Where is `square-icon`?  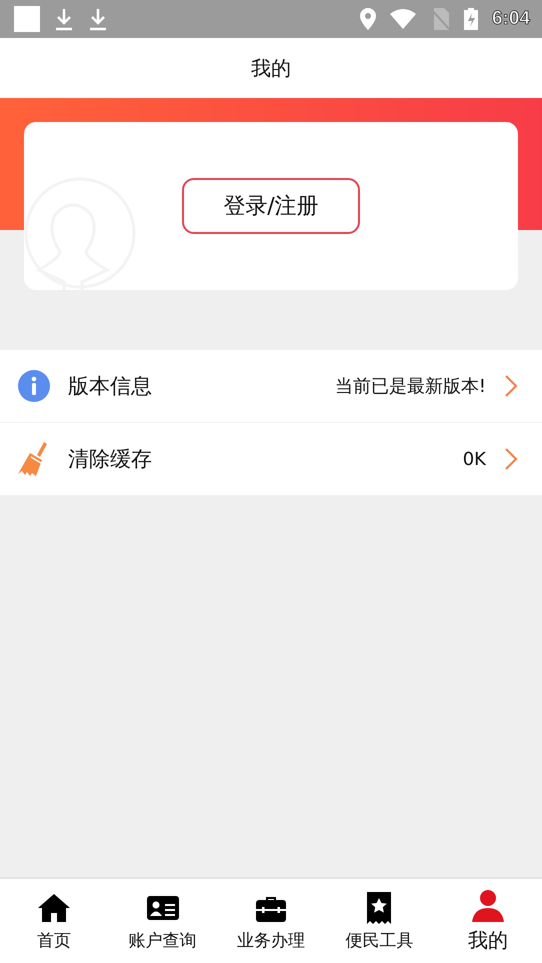 square-icon is located at coordinates (27, 19).